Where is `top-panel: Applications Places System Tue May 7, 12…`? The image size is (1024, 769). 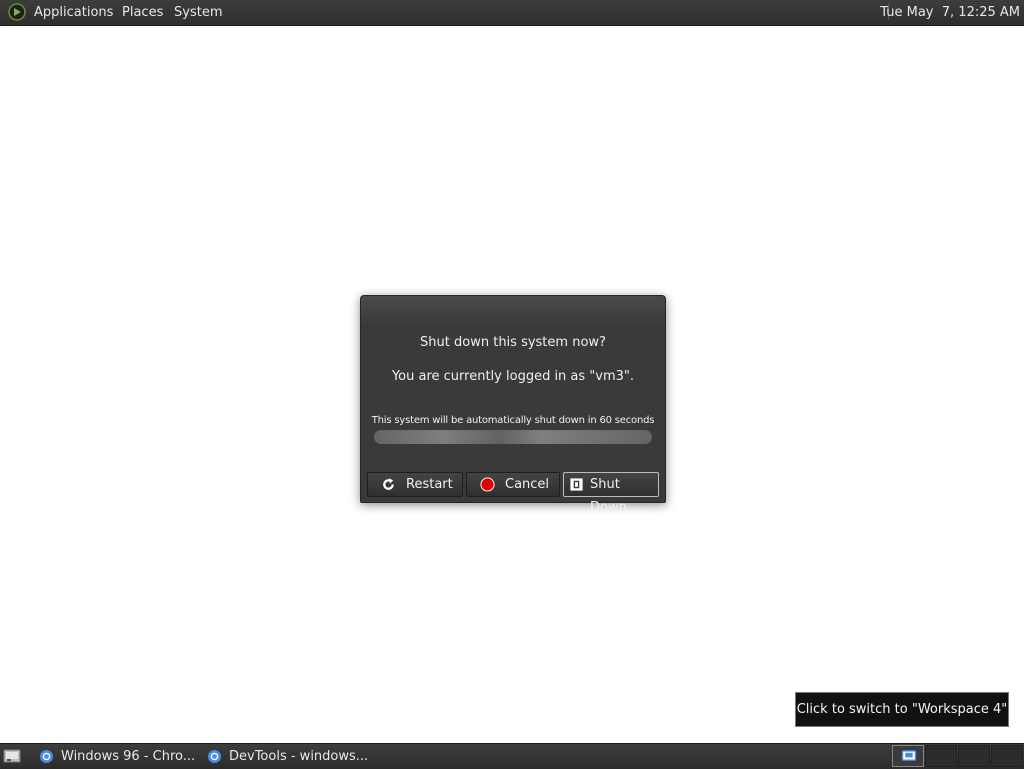
top-panel: Applications Places System Tue May 7, 12… is located at coordinates (512, 13).